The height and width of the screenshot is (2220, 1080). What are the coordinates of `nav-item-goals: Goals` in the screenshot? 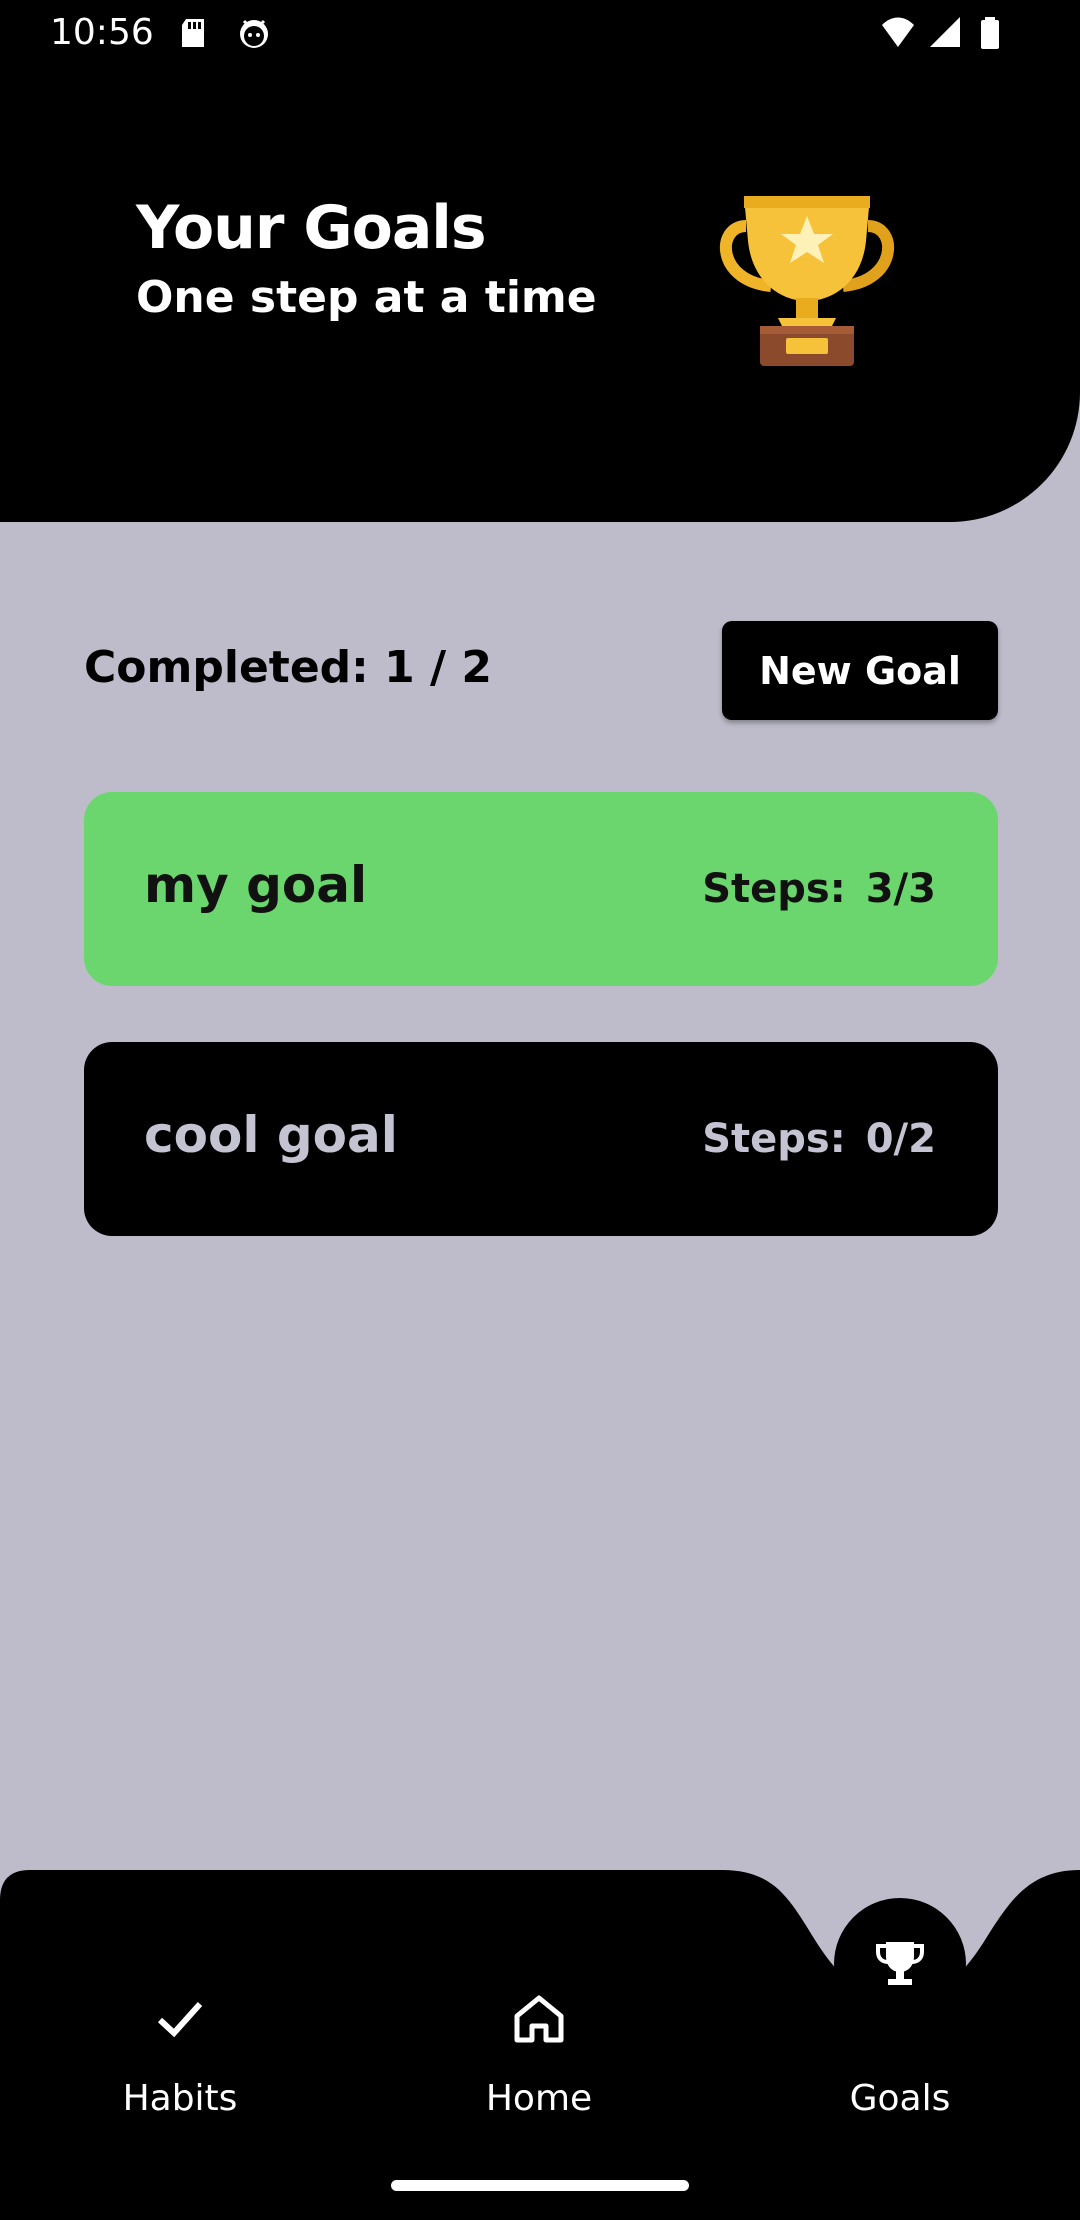 It's located at (900, 2060).